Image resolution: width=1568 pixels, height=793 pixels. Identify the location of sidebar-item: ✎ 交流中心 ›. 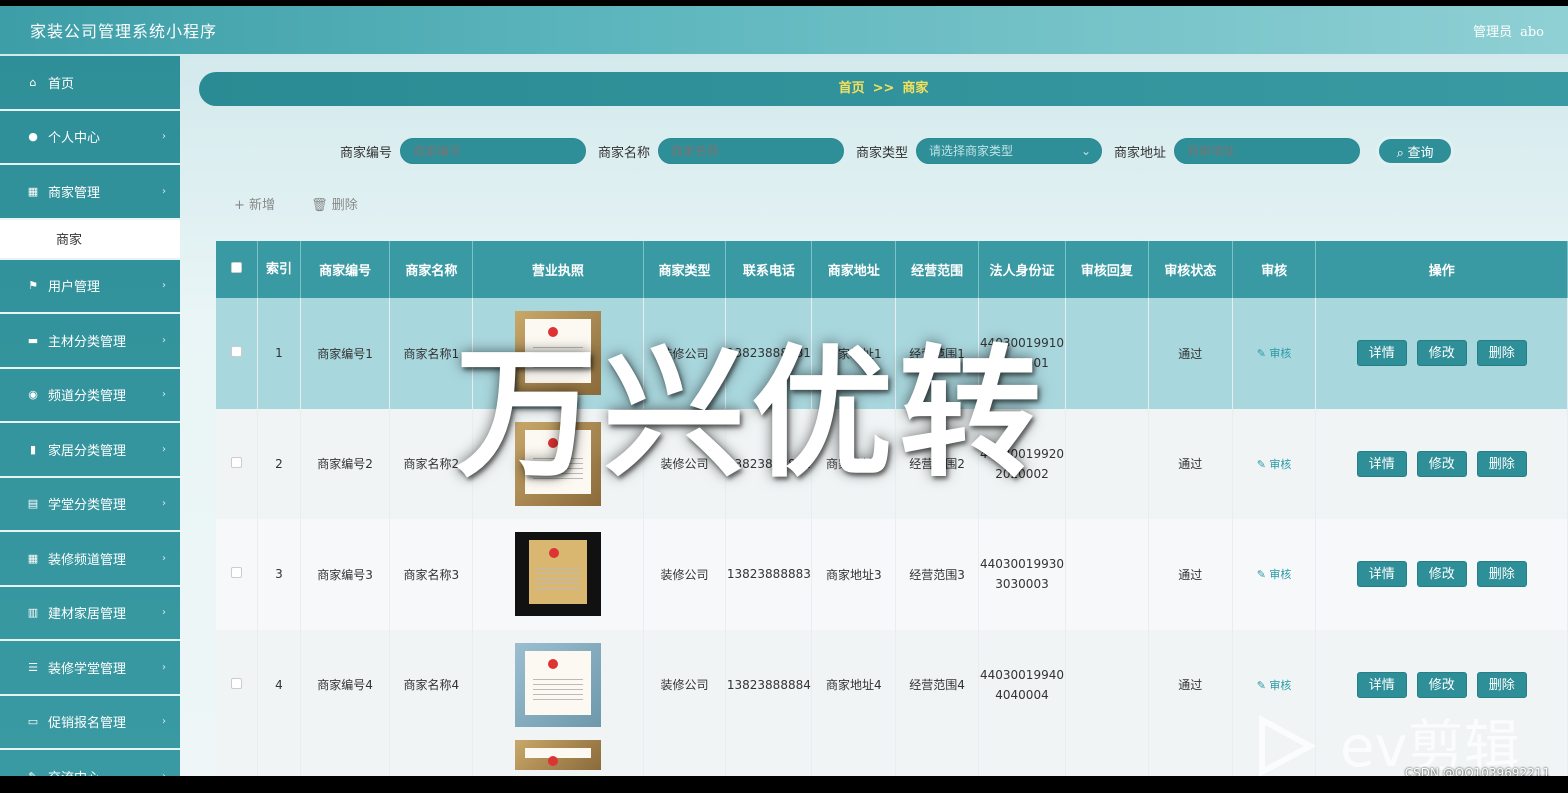
(90, 763).